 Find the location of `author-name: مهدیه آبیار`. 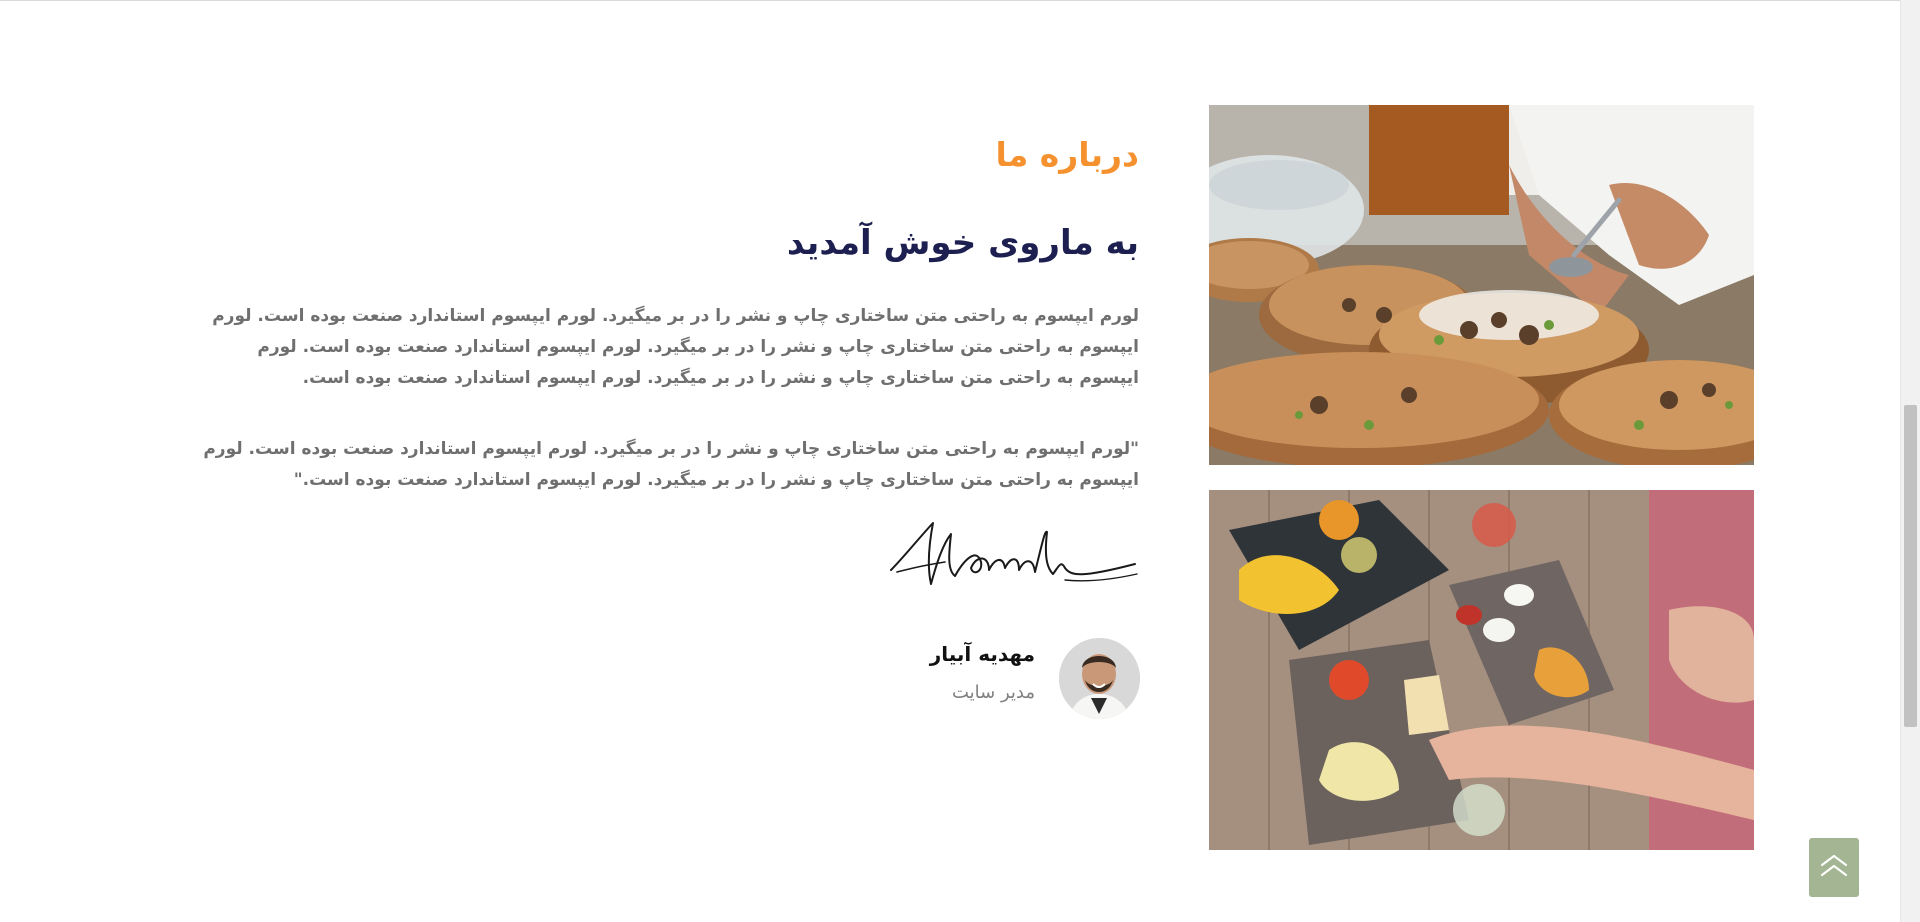

author-name: مهدیه آبیار is located at coordinates (982, 654).